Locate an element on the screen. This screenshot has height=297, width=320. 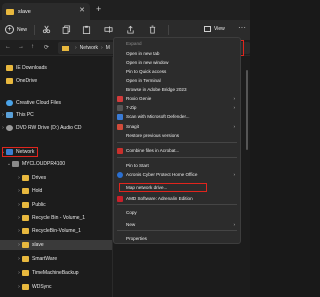
sidebar-item-onedrive: OneDrive is located at coordinates (56, 81).